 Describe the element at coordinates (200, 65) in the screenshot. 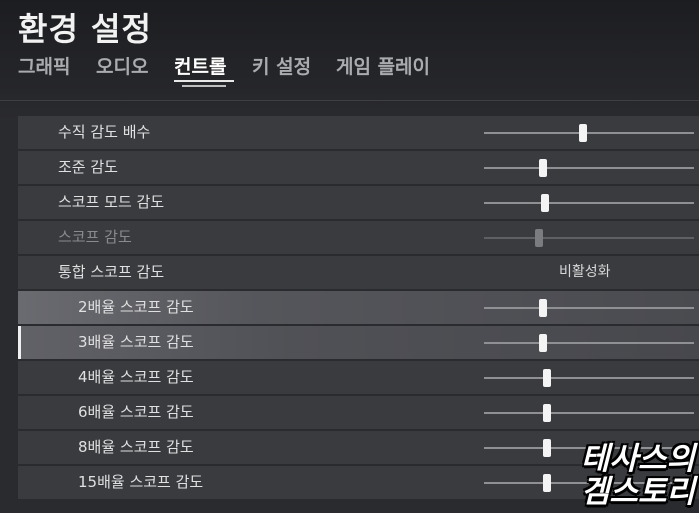

I see `tab-controls: 컨트롤` at that location.